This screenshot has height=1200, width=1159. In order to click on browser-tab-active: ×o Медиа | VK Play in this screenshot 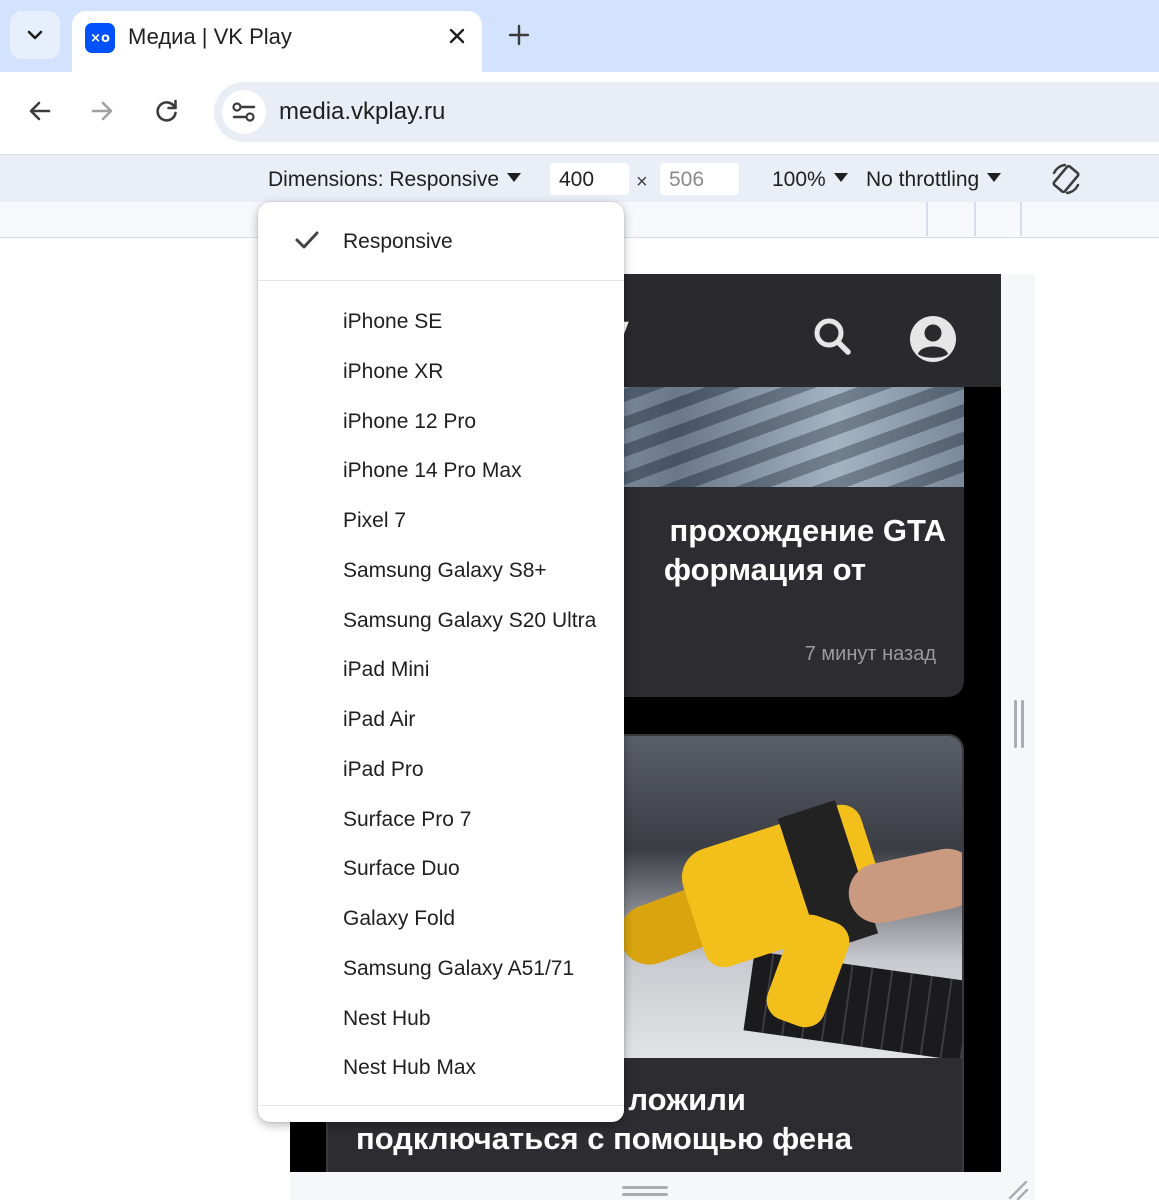, I will do `click(277, 41)`.